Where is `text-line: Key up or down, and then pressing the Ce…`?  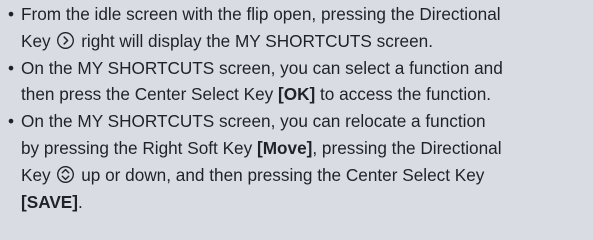 text-line: Key up or down, and then pressing the Ce… is located at coordinates (304, 175).